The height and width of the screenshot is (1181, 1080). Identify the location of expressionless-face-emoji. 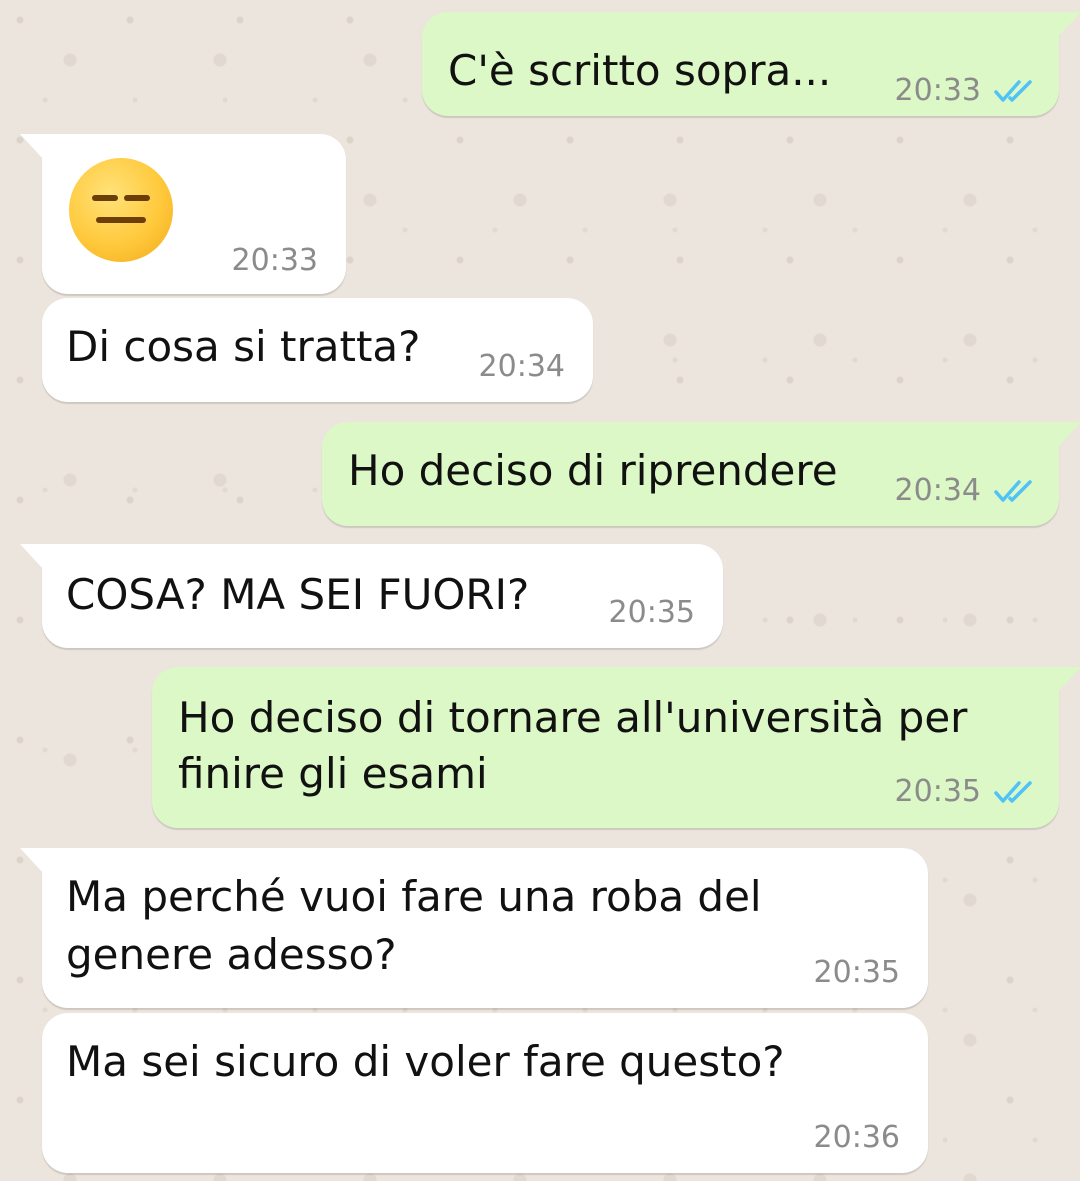
(121, 210).